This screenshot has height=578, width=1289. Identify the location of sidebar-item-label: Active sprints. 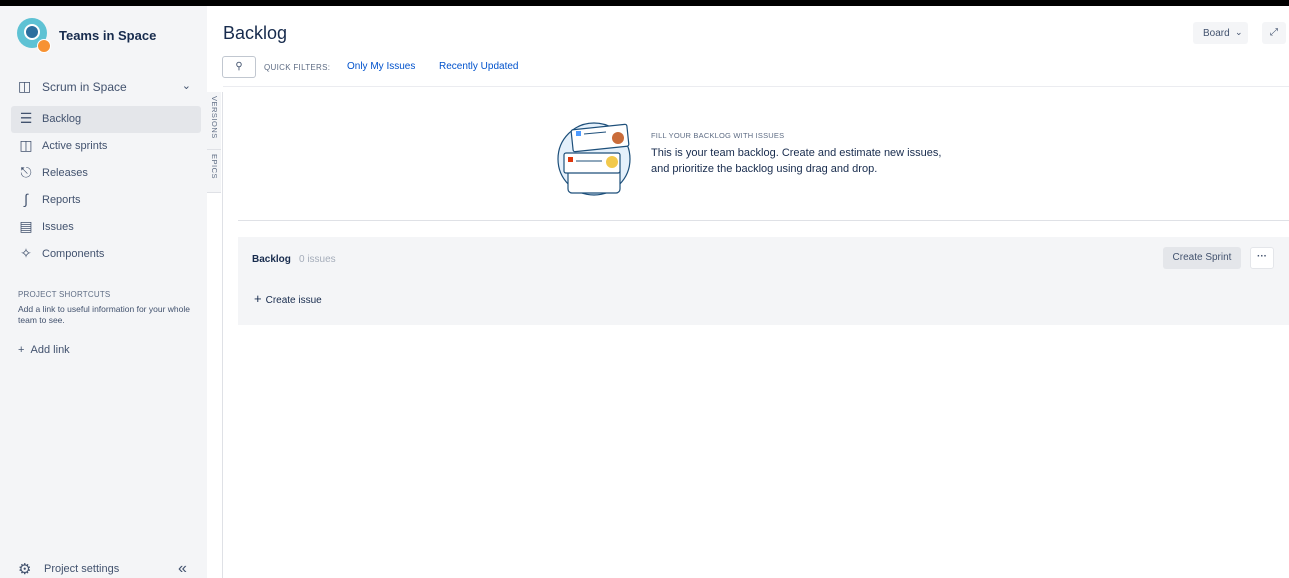
(75, 146).